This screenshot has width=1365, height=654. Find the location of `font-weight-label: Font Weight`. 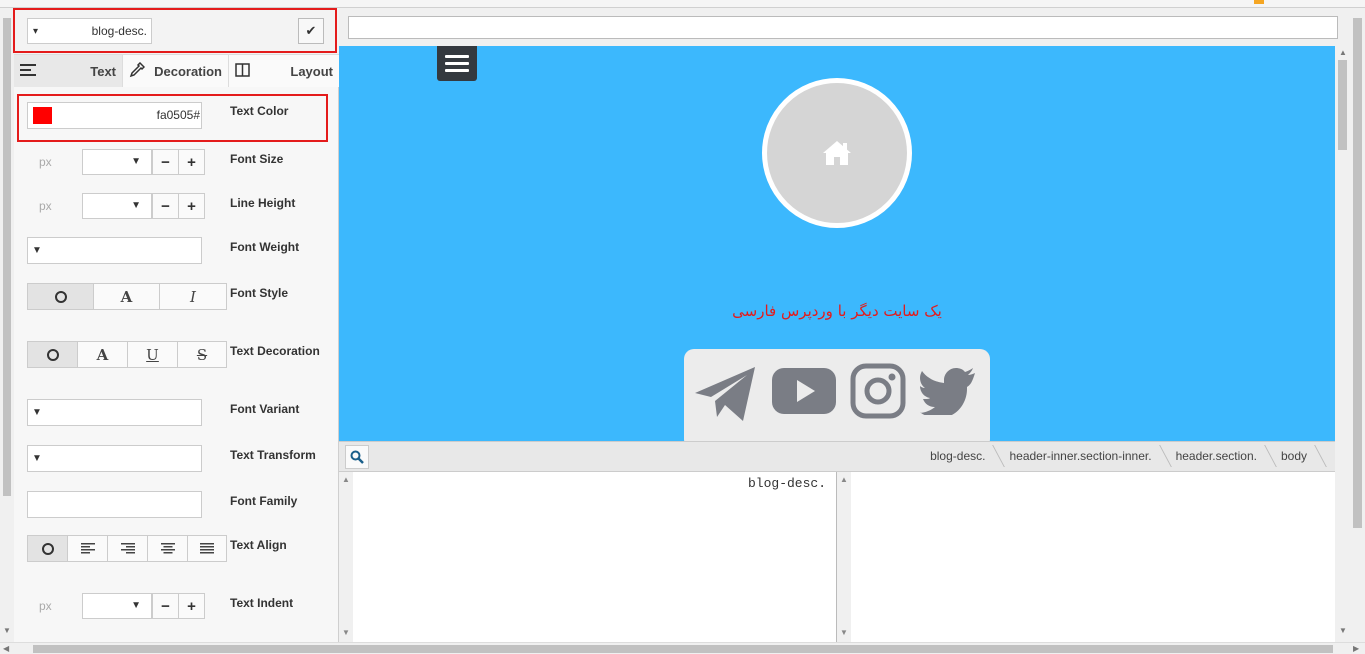

font-weight-label: Font Weight is located at coordinates (265, 247).